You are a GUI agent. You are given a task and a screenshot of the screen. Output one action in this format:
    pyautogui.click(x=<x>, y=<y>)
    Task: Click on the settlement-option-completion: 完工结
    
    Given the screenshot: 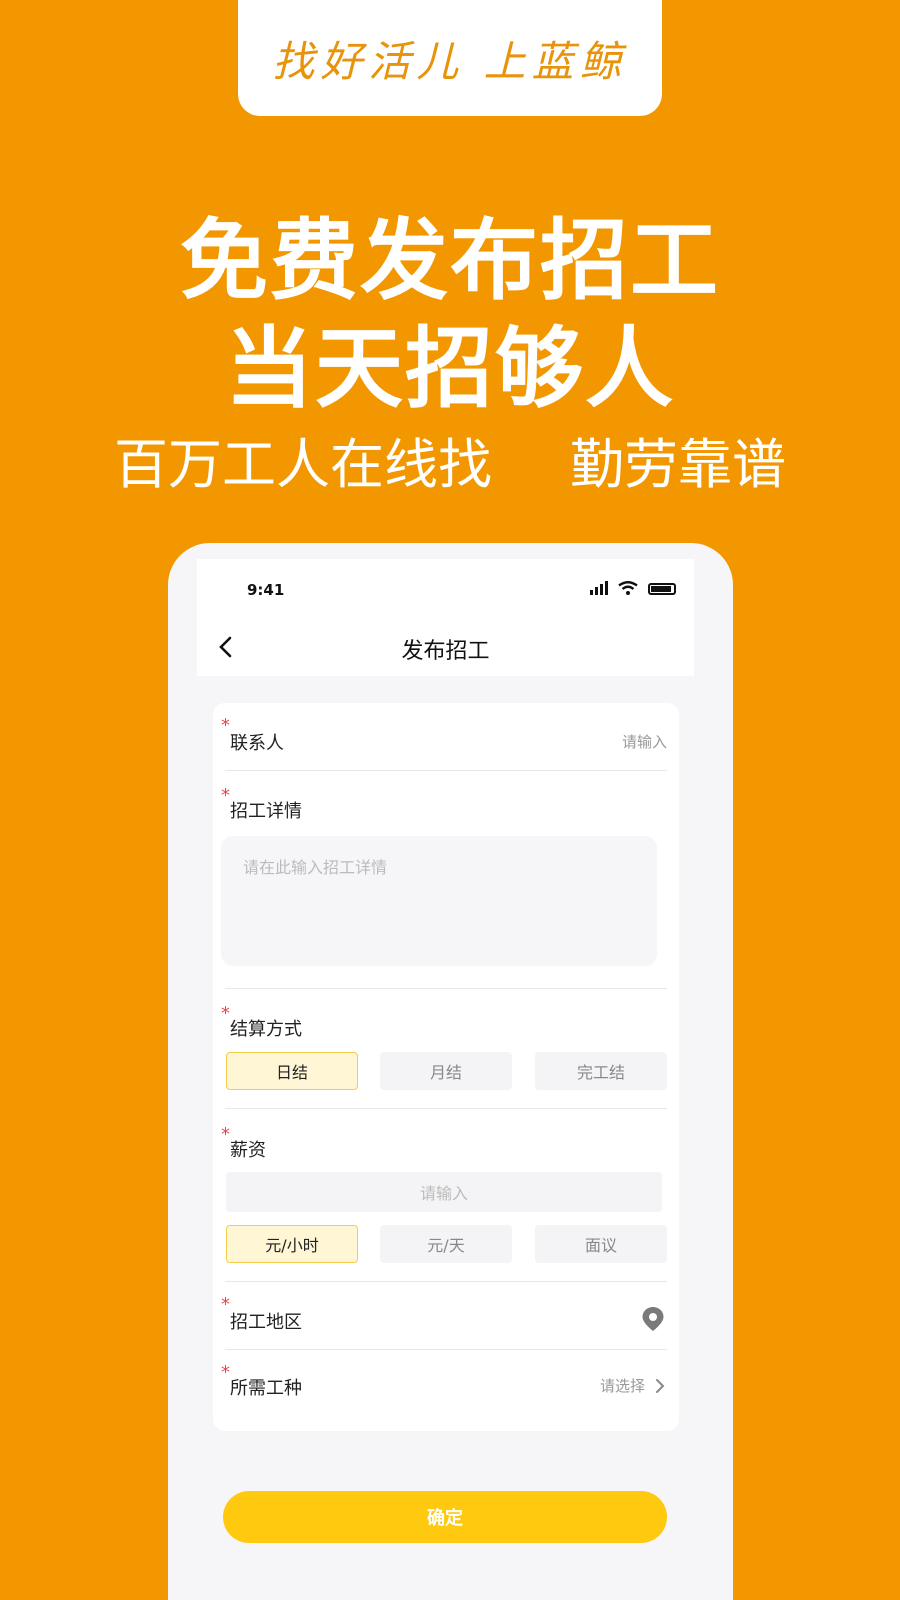 What is the action you would take?
    pyautogui.click(x=601, y=1071)
    